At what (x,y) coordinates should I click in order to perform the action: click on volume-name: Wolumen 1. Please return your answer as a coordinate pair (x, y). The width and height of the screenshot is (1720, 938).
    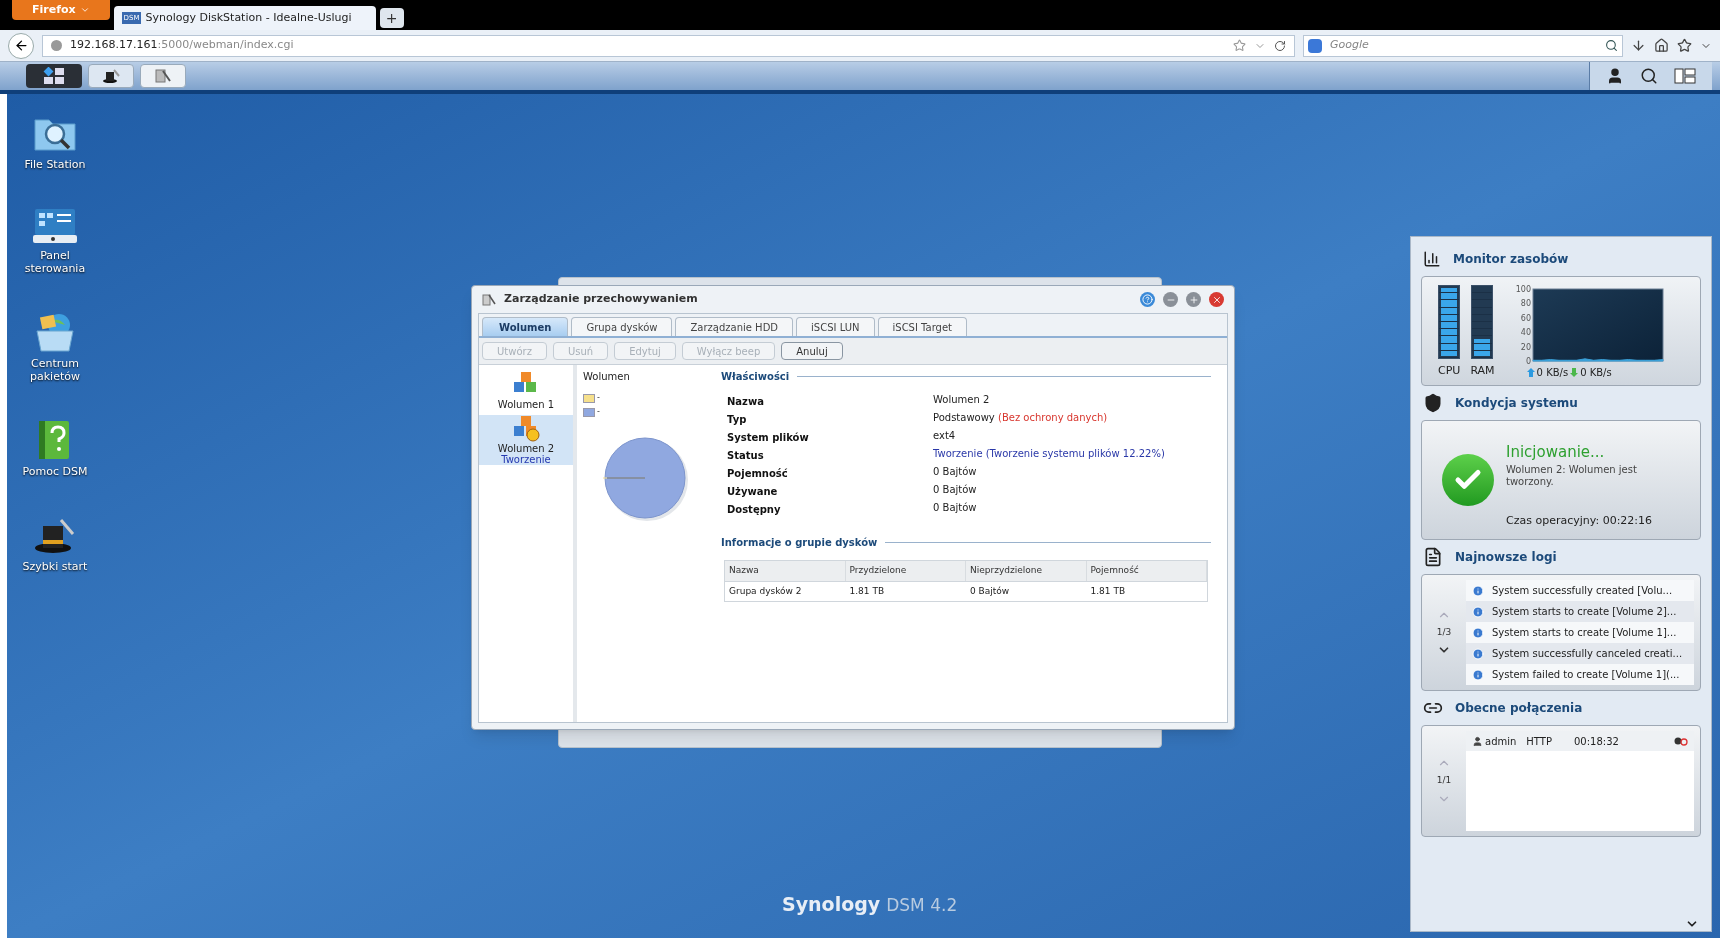
    Looking at the image, I should click on (526, 404).